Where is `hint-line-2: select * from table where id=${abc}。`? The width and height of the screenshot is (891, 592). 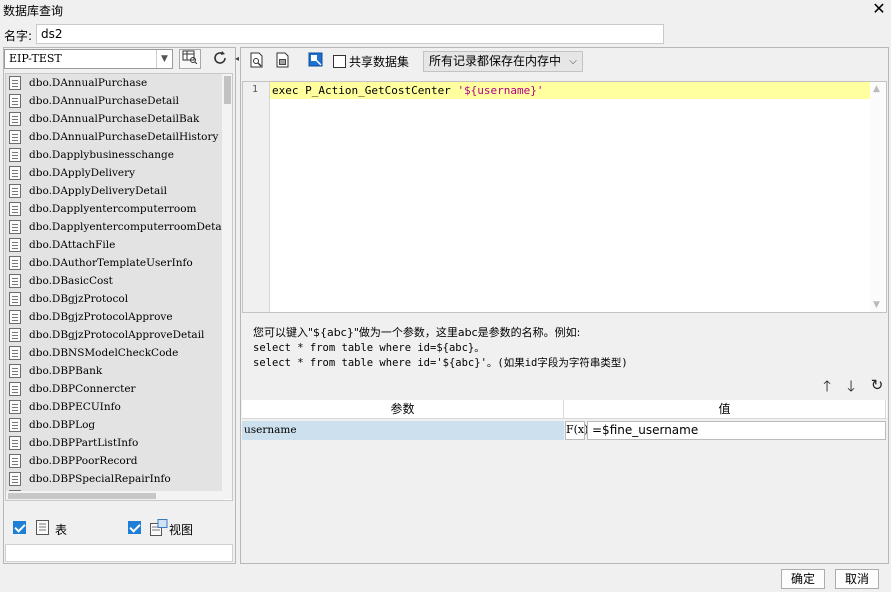 hint-line-2: select * from table where id=${abc}。 is located at coordinates (369, 348).